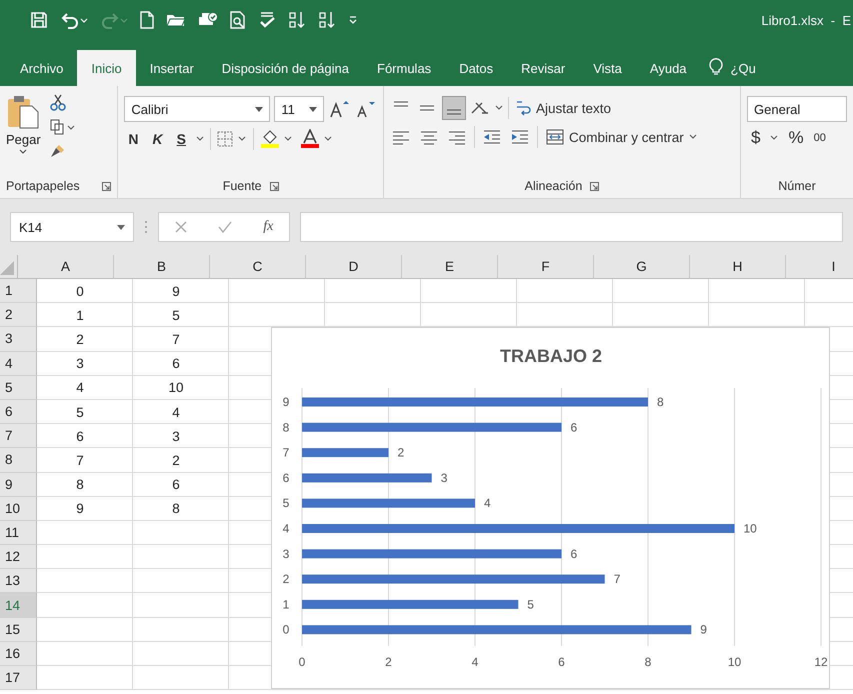  I want to click on data-label: 8, so click(660, 402).